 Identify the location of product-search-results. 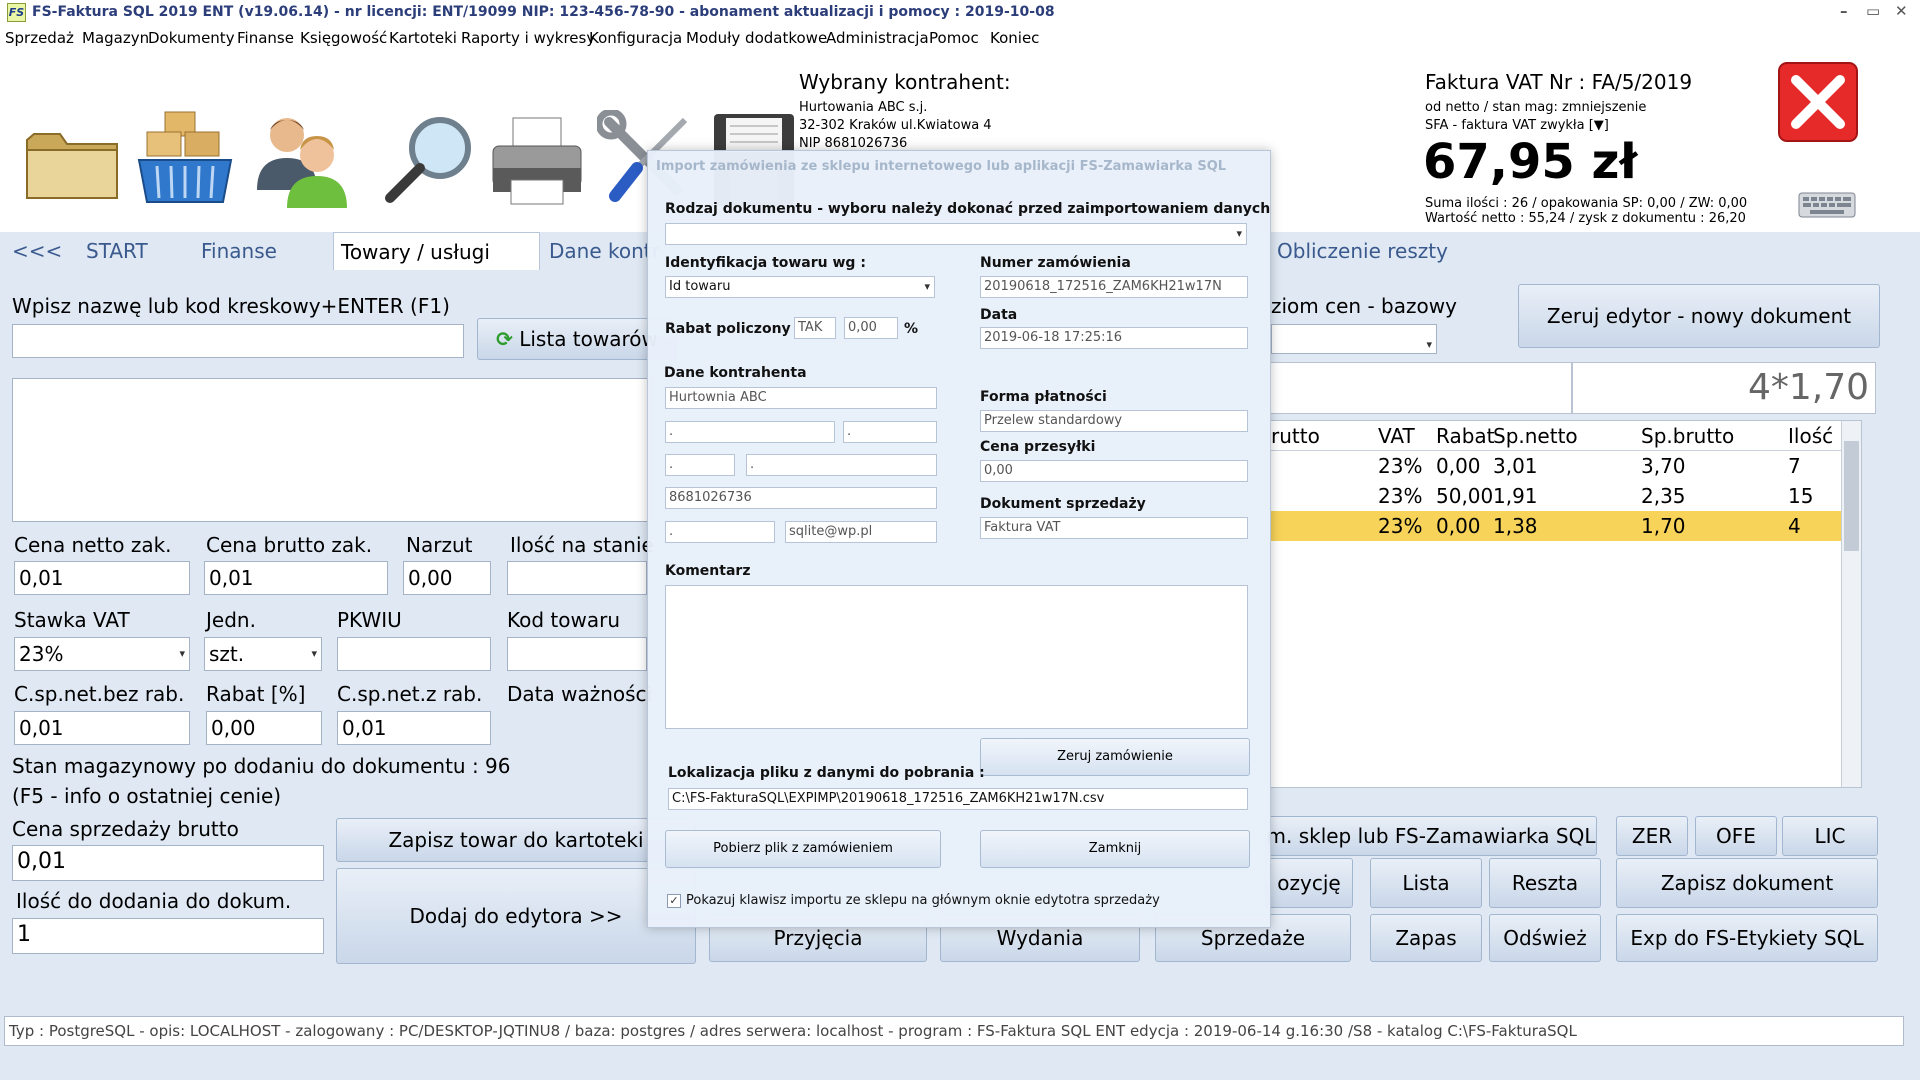
(332, 450).